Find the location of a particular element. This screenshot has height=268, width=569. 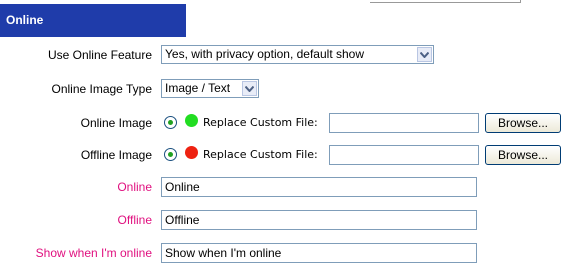

online-image-label: Online Image is located at coordinates (116, 123).